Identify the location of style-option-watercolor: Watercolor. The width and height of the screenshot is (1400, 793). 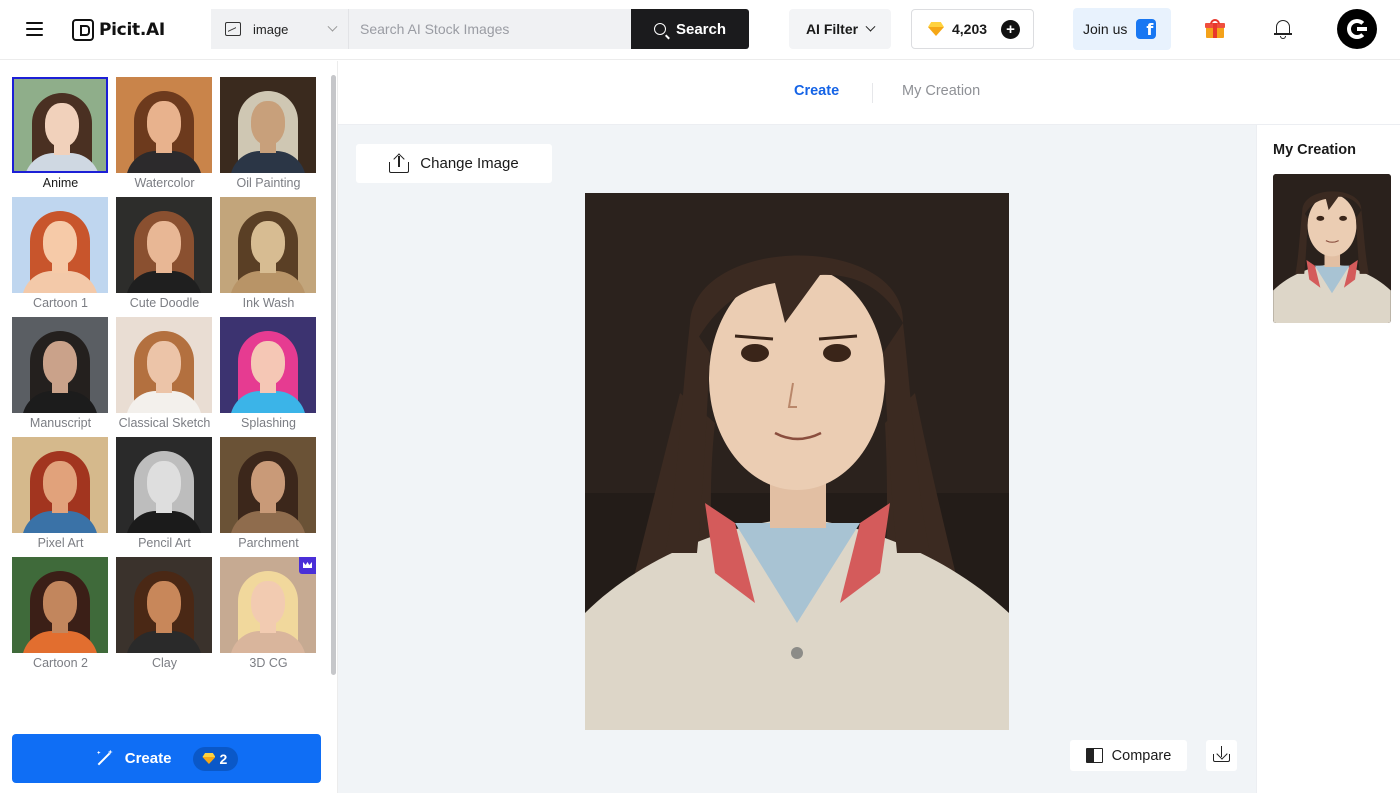
(163, 133).